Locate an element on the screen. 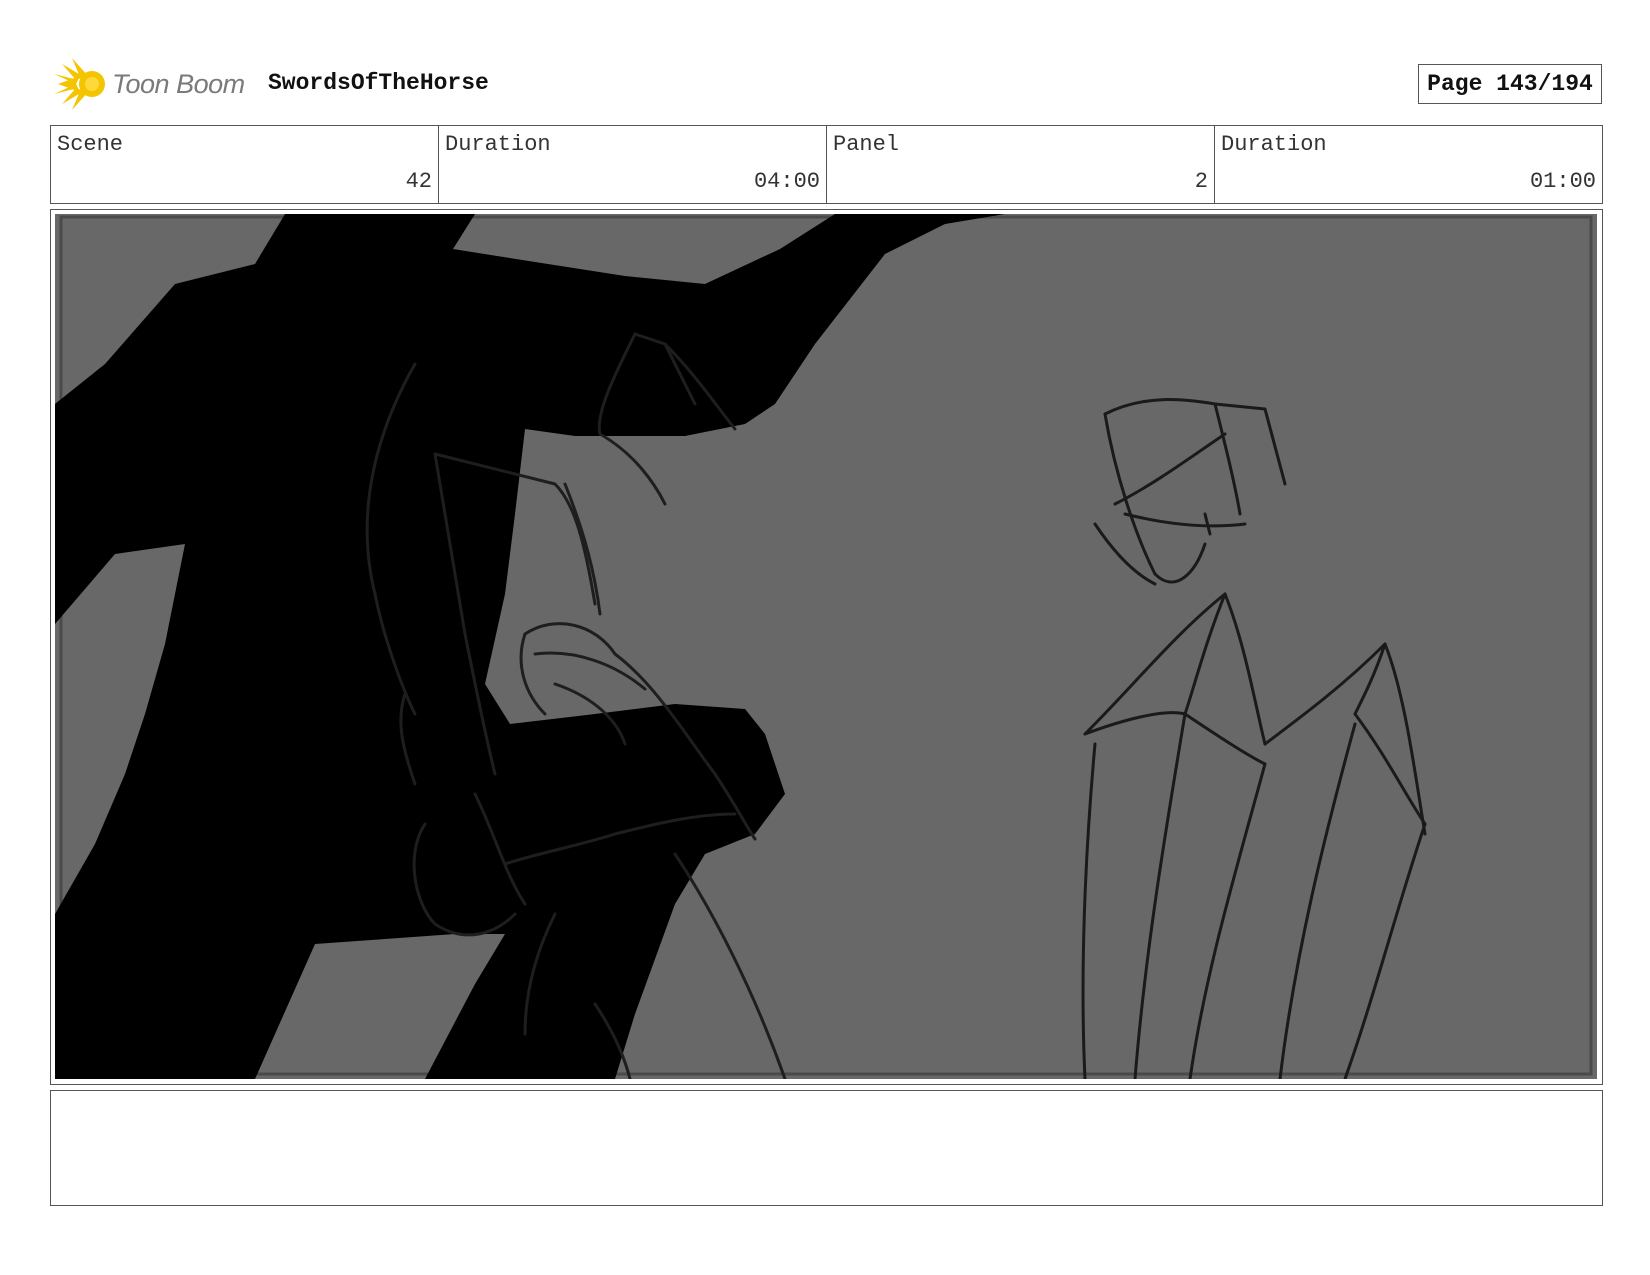 The image size is (1650, 1275). toon-boom-star-icon is located at coordinates (79, 84).